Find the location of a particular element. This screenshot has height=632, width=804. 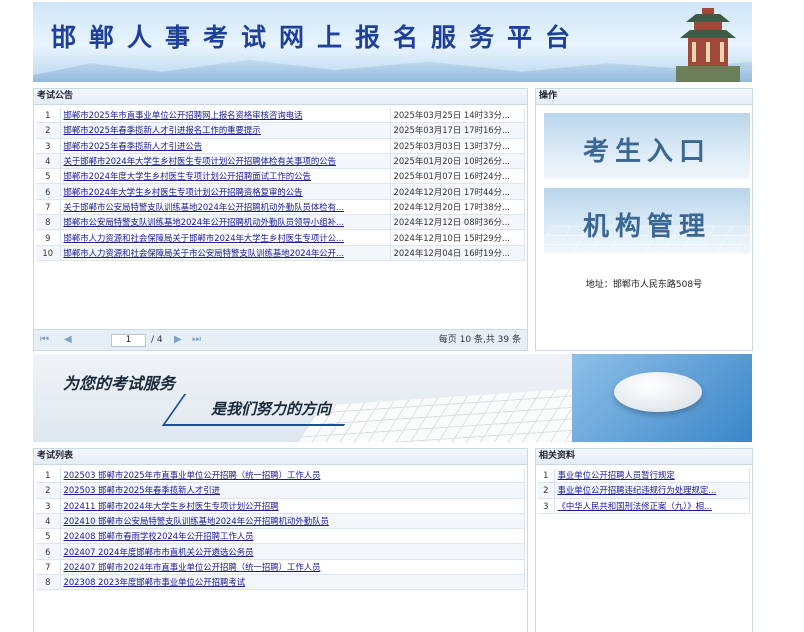

row-title-cell: 邯郸市2025年市直事业单位公开招聘网上报名资格审核咨询电话 is located at coordinates (225, 116).